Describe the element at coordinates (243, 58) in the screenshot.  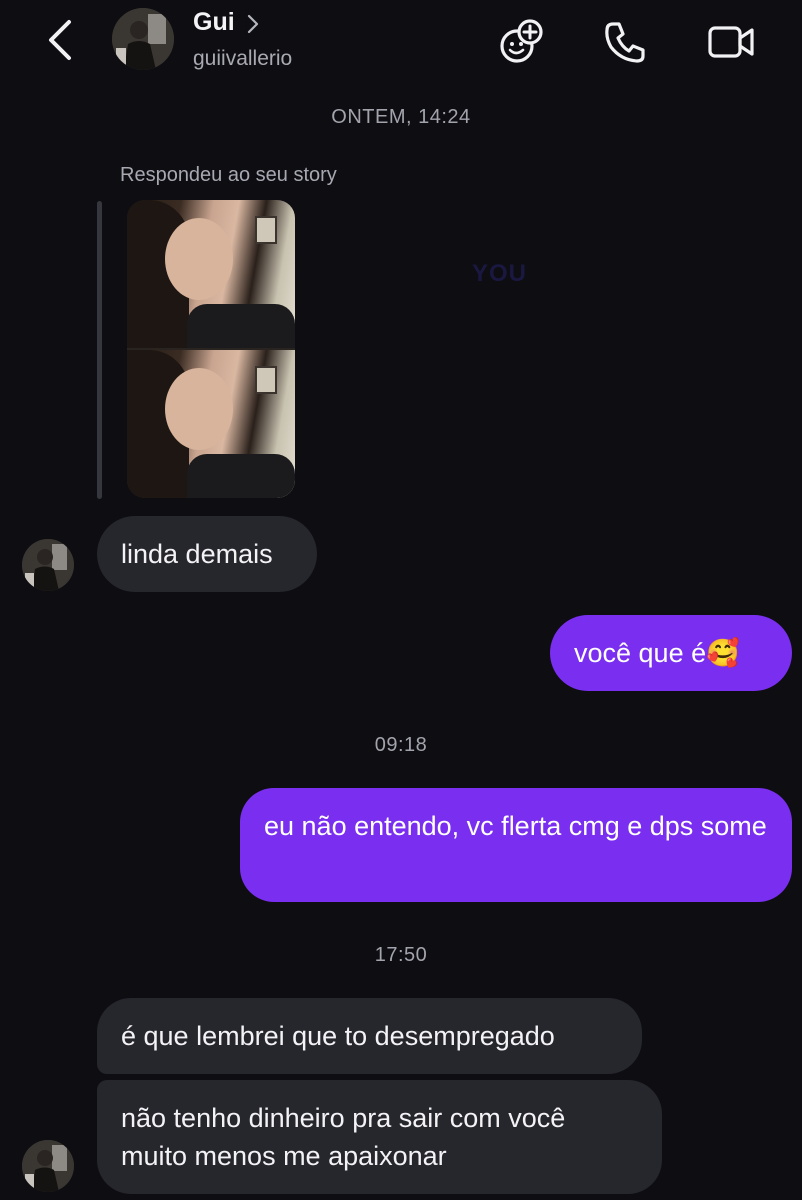
I see `contact-username: guiivallerio` at that location.